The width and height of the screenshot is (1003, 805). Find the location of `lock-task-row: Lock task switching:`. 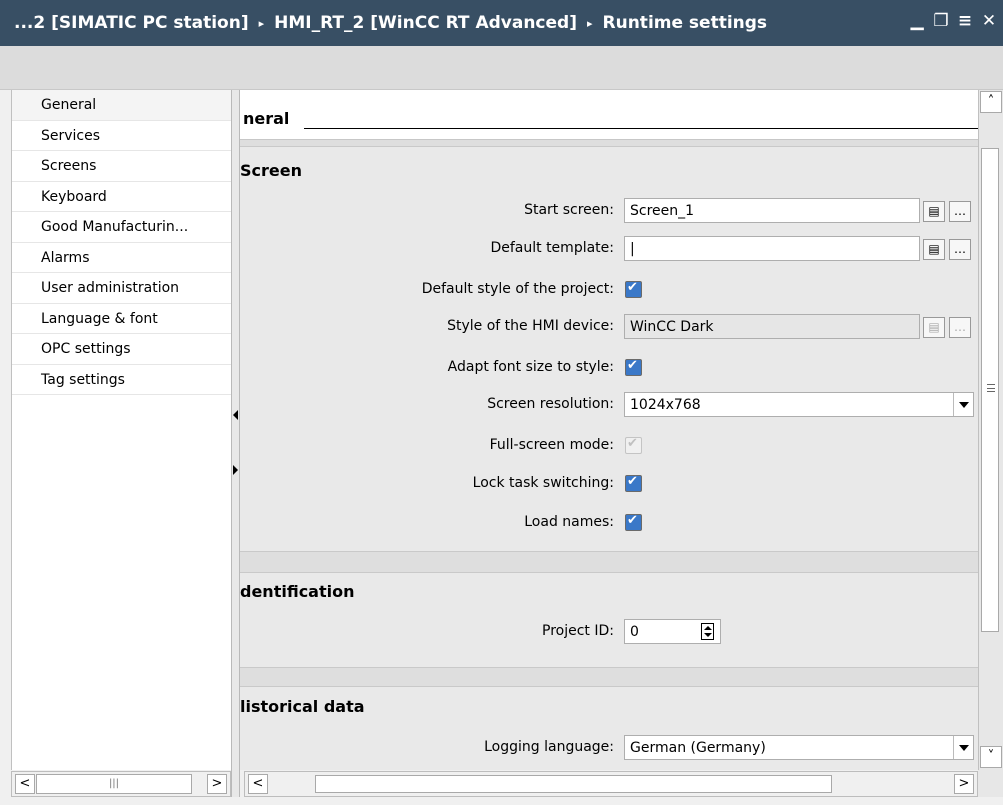

lock-task-row: Lock task switching: is located at coordinates (609, 483).